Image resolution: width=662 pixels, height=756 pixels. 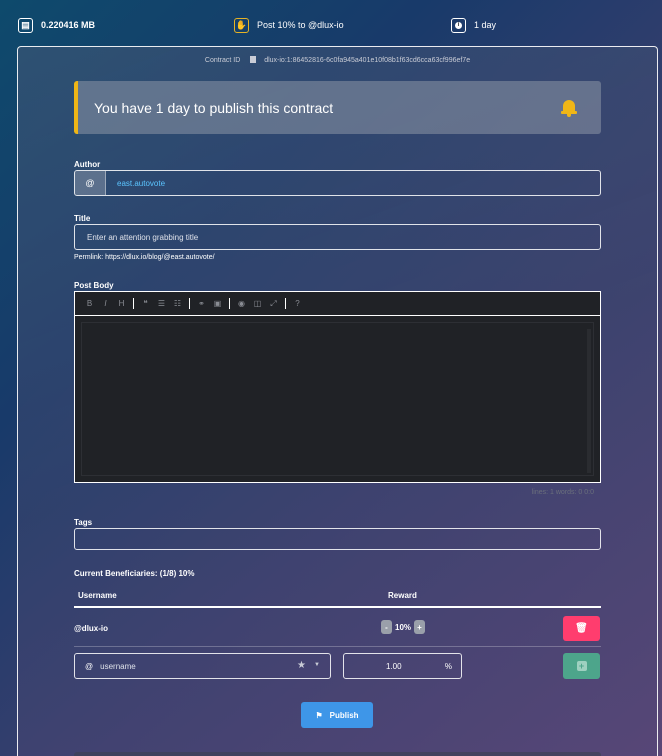 I want to click on tags-label: Tags, so click(x=83, y=522).